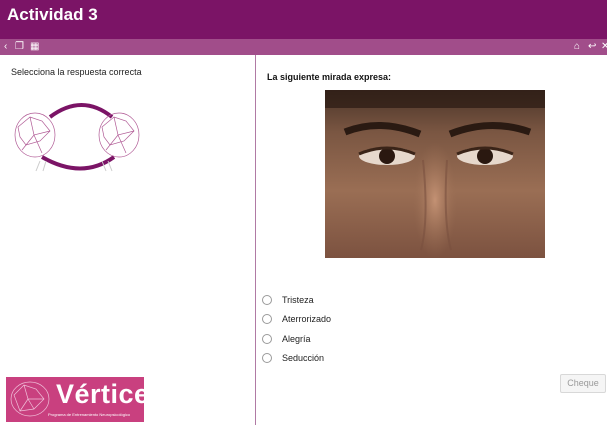 The image size is (607, 425). What do you see at coordinates (583, 383) in the screenshot?
I see `check-button: Cheque` at bounding box center [583, 383].